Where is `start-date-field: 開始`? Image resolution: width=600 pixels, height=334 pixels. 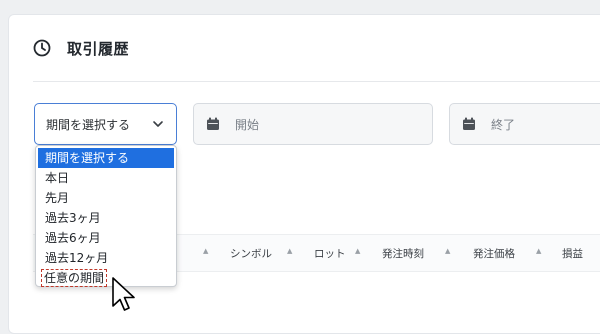 start-date-field: 開始 is located at coordinates (313, 124).